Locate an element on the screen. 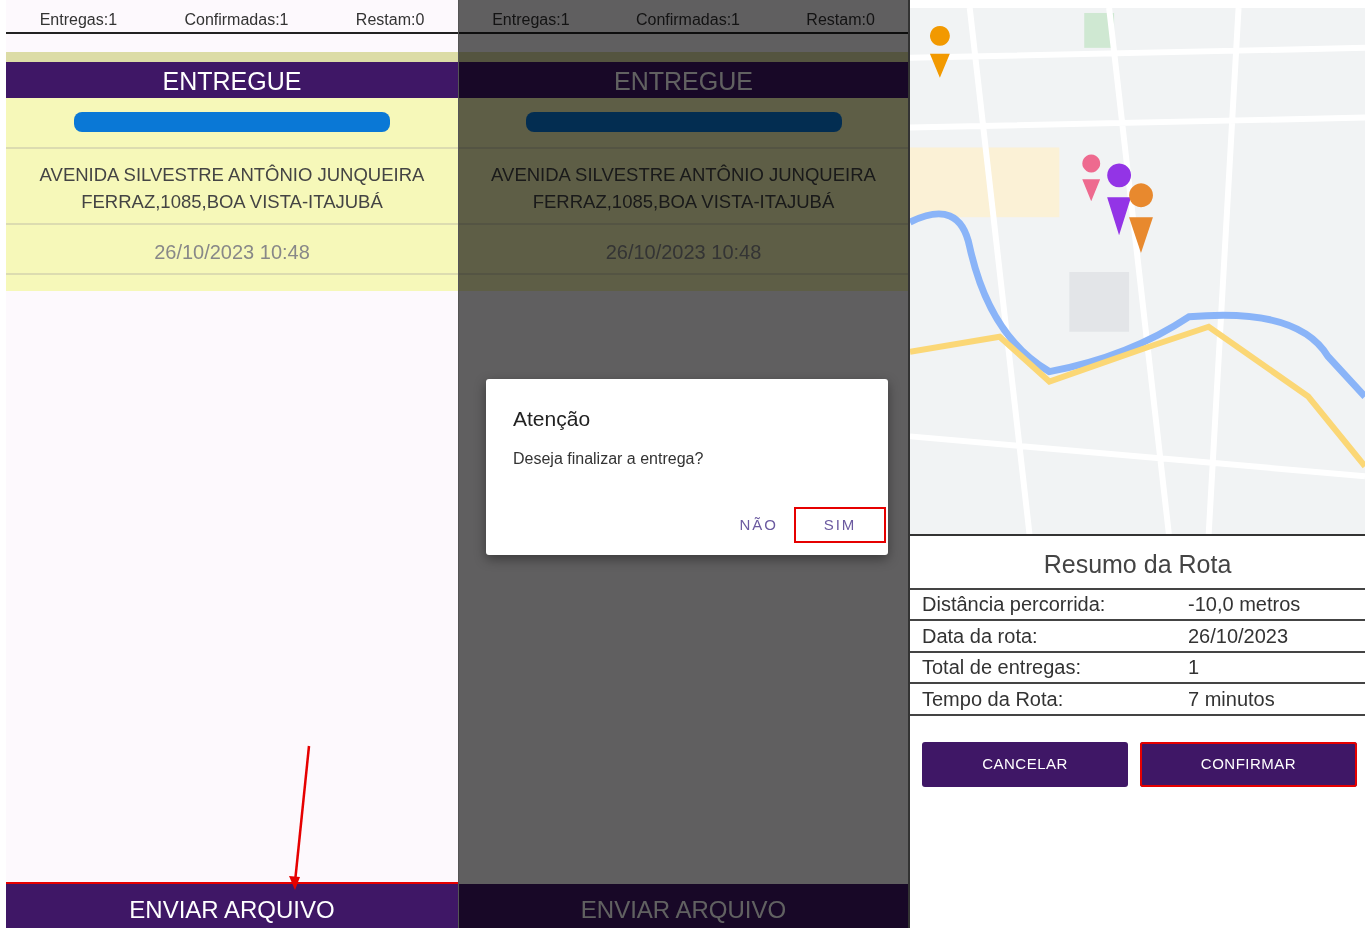 The width and height of the screenshot is (1367, 928). summary-label: Distância percorrida: is located at coordinates (1014, 605).